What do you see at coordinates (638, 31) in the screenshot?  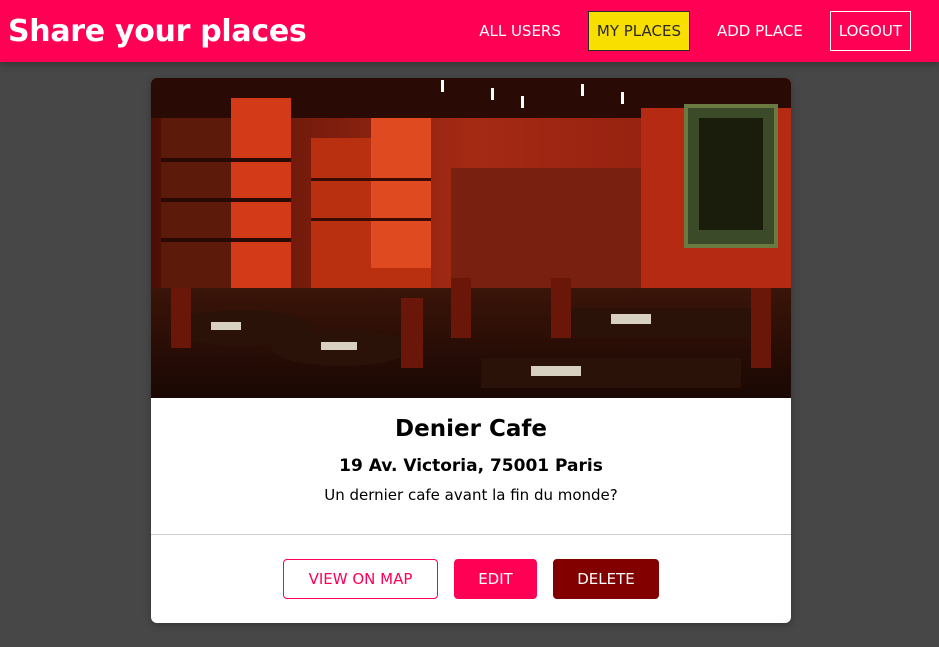 I see `nav-my-places: MY PLACES` at bounding box center [638, 31].